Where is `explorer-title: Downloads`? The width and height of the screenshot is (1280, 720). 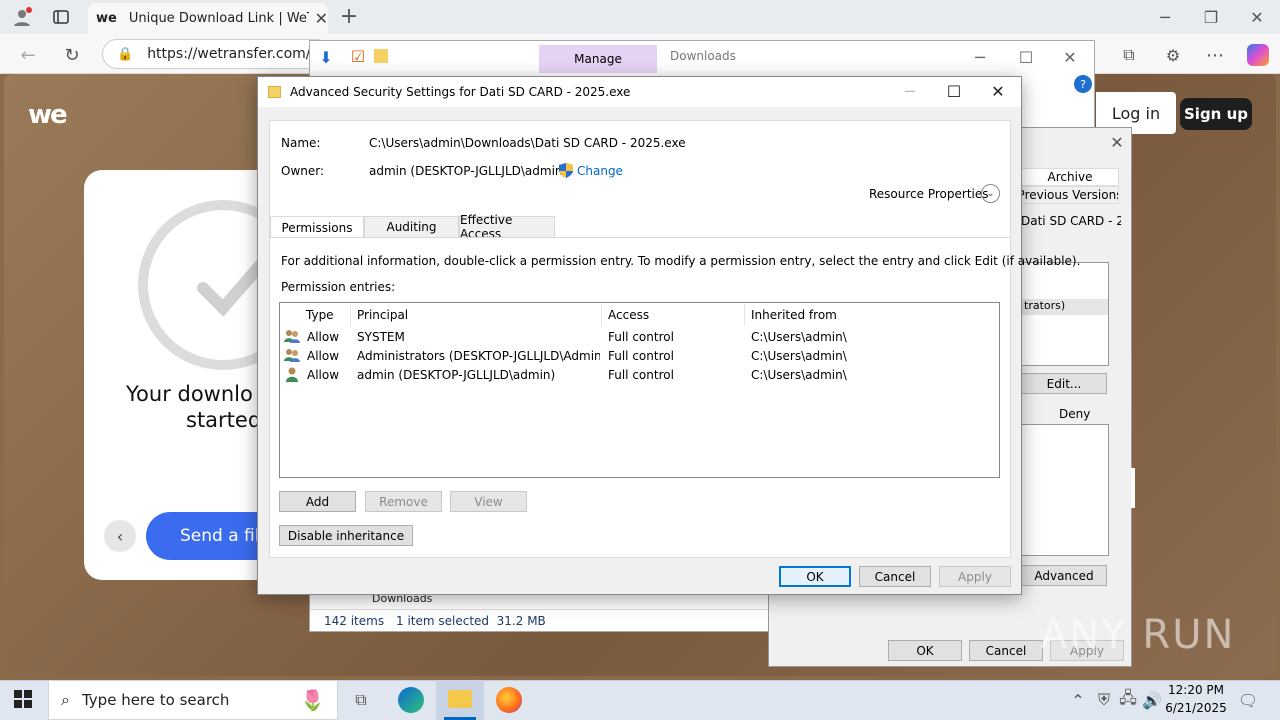 explorer-title: Downloads is located at coordinates (703, 56).